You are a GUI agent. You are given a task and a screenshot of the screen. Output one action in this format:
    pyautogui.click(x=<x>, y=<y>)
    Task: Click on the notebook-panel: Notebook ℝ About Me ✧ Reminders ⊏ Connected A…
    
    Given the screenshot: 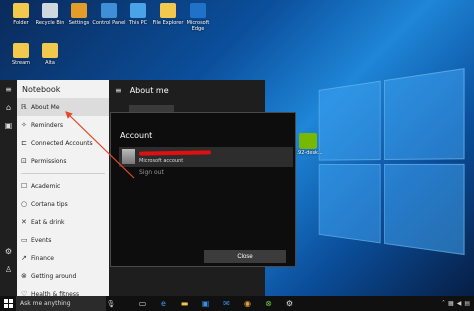 What is the action you would take?
    pyautogui.click(x=63, y=188)
    